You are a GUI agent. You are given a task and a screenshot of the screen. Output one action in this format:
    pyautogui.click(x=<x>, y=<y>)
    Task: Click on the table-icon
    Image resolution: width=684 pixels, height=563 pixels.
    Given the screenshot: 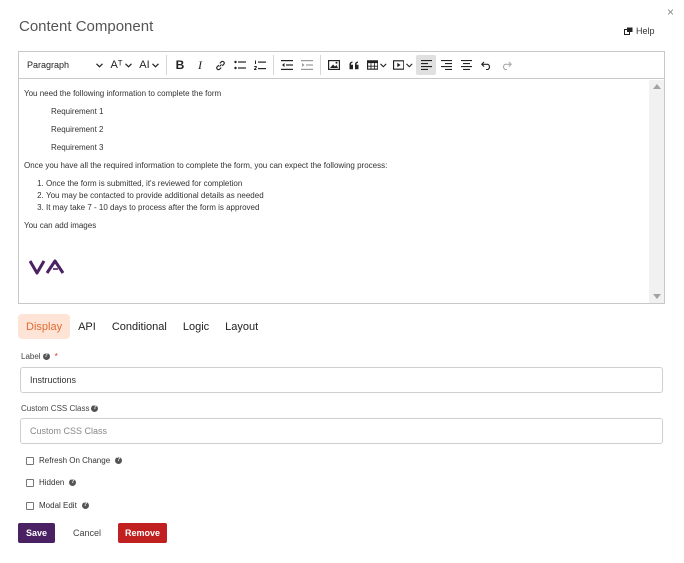 What is the action you would take?
    pyautogui.click(x=373, y=65)
    